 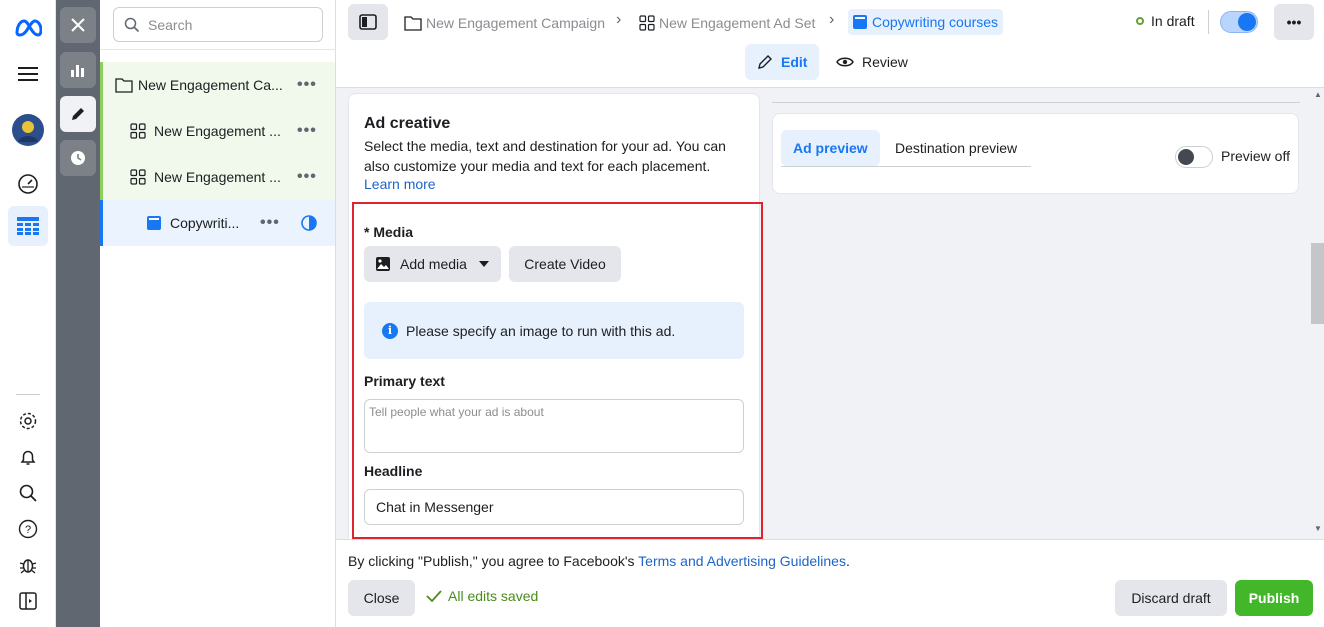 What do you see at coordinates (170, 24) in the screenshot?
I see `search-placeholder: Search` at bounding box center [170, 24].